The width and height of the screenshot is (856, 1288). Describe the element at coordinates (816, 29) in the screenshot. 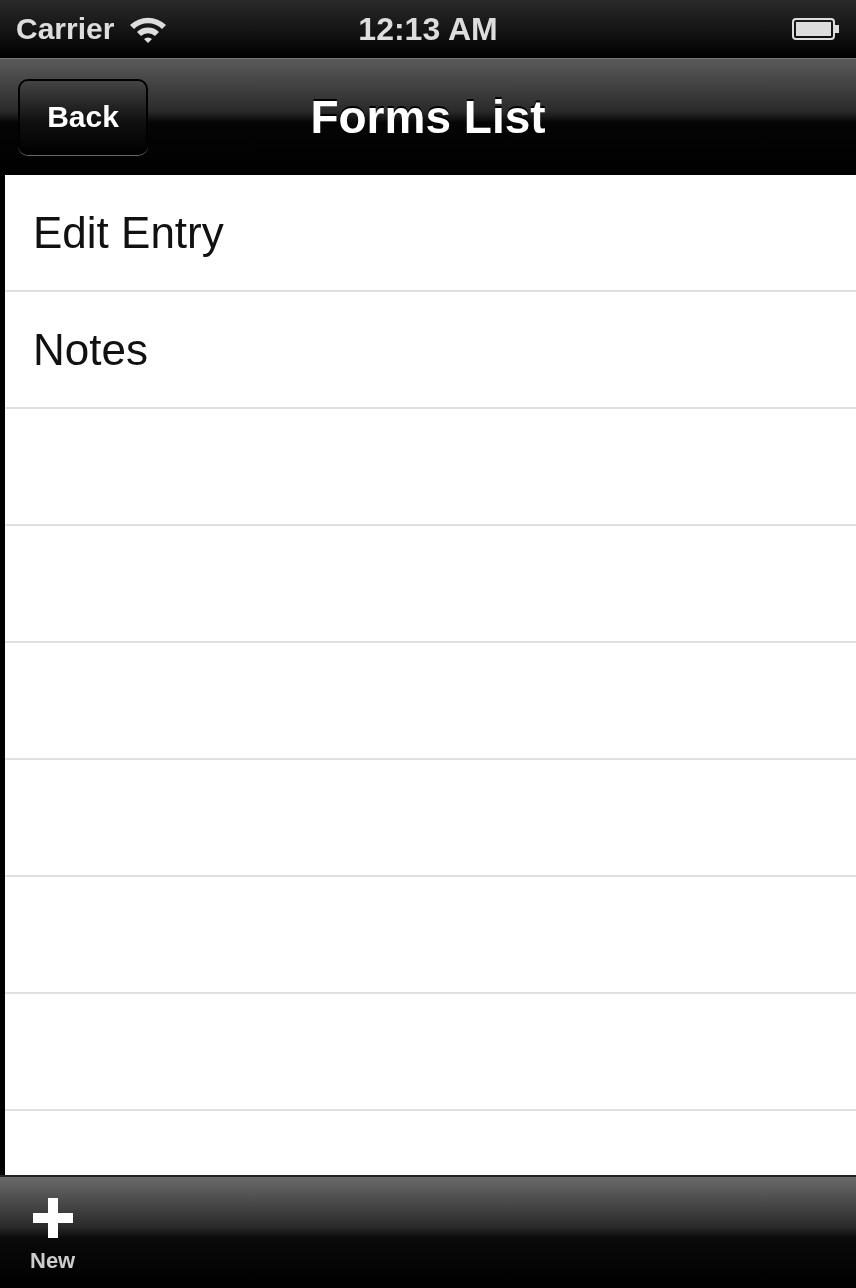

I see `battery-icon` at that location.